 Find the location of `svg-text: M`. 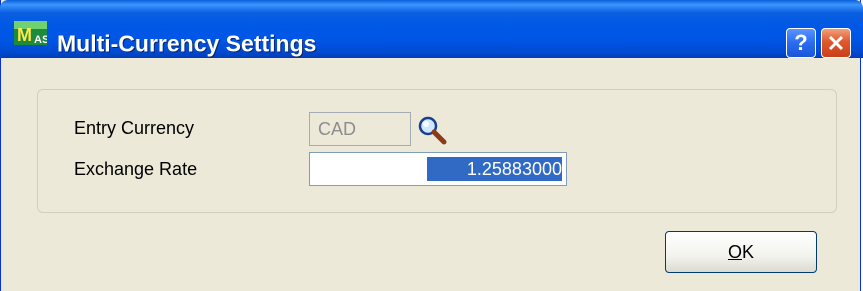

svg-text: M is located at coordinates (24, 35).